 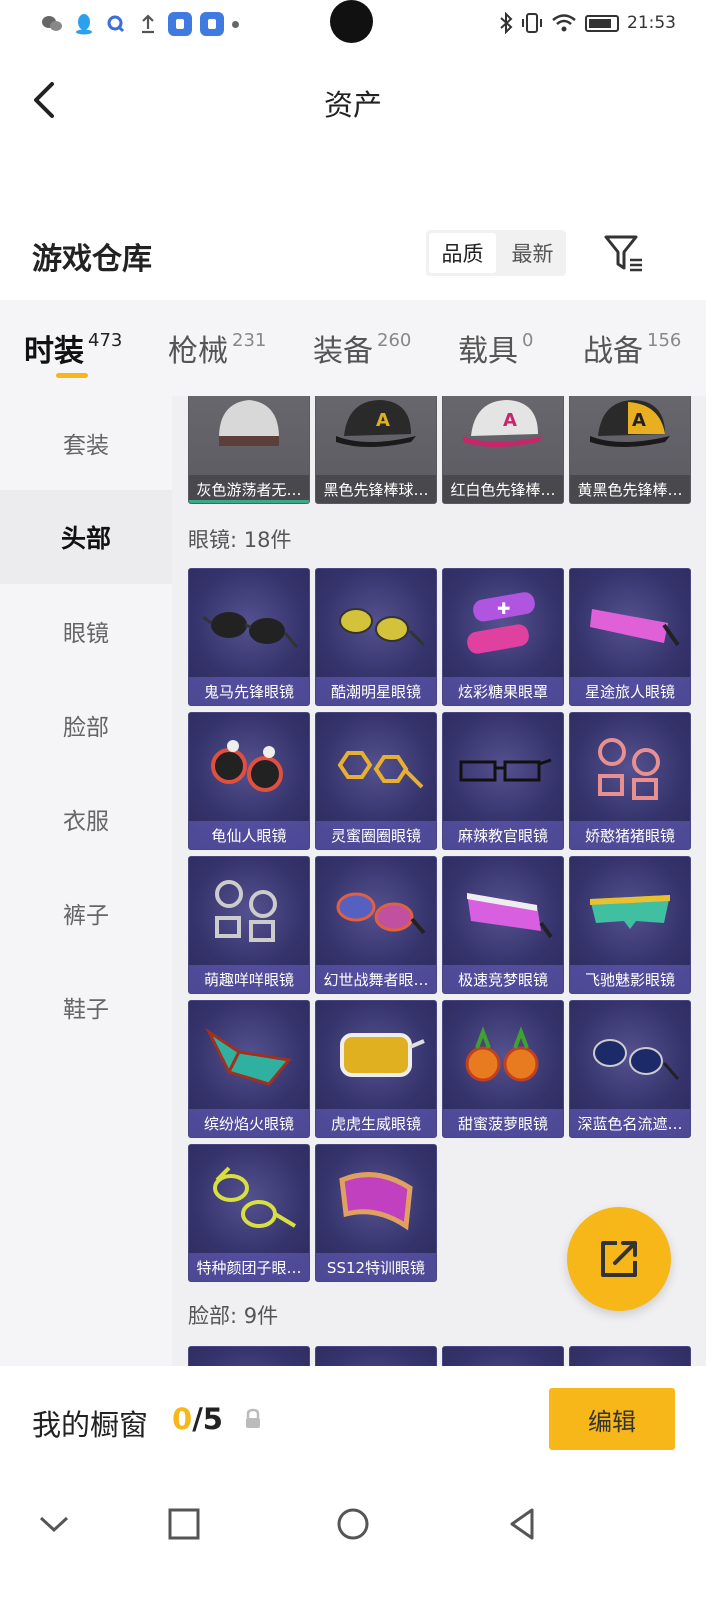 What do you see at coordinates (249, 781) in the screenshot?
I see `item-card: 龟仙人眼镜` at bounding box center [249, 781].